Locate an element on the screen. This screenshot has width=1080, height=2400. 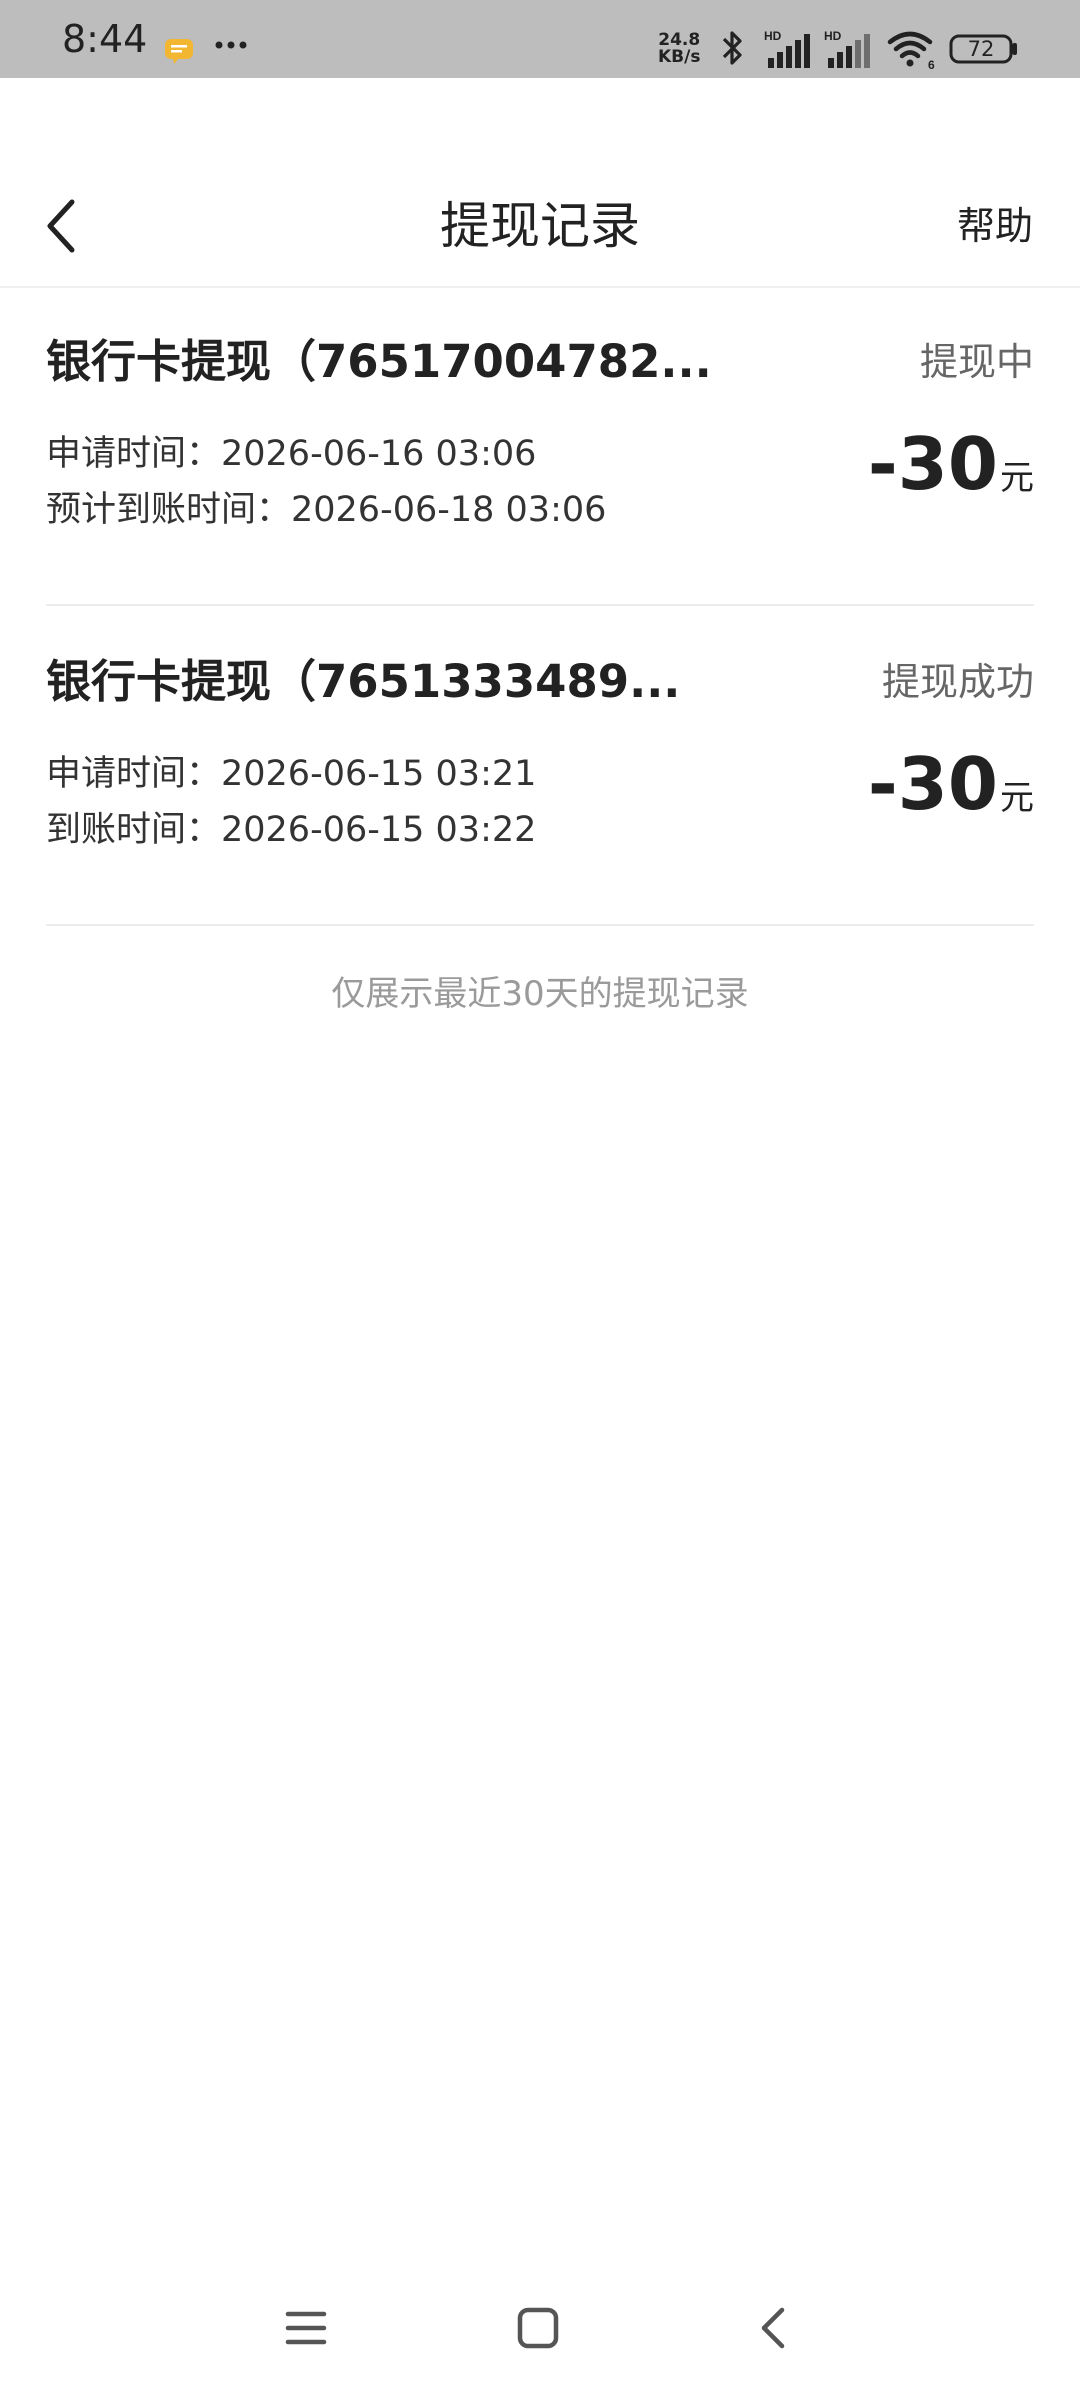
battery-level: 72 is located at coordinates (981, 49).